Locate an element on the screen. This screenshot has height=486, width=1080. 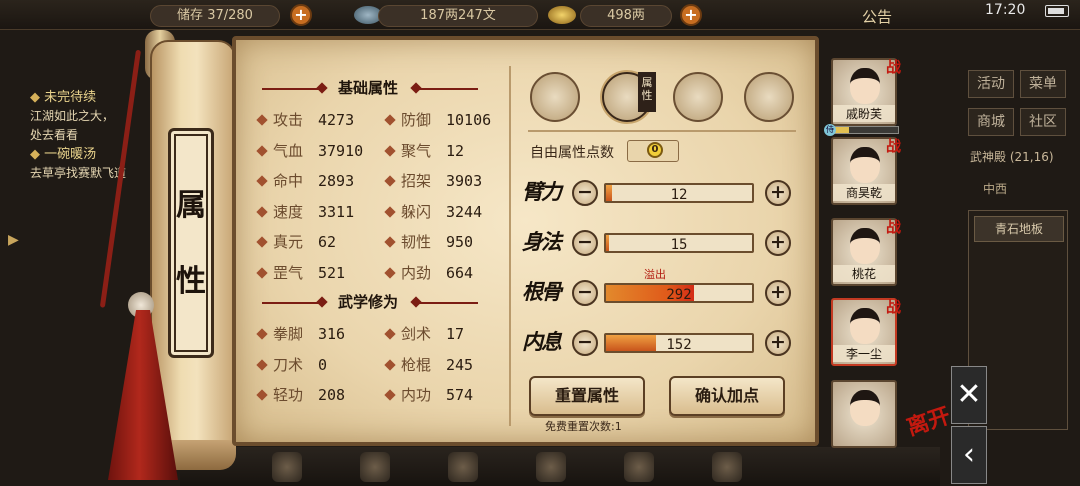
stat-name: 内功 is located at coordinates (416, 395).